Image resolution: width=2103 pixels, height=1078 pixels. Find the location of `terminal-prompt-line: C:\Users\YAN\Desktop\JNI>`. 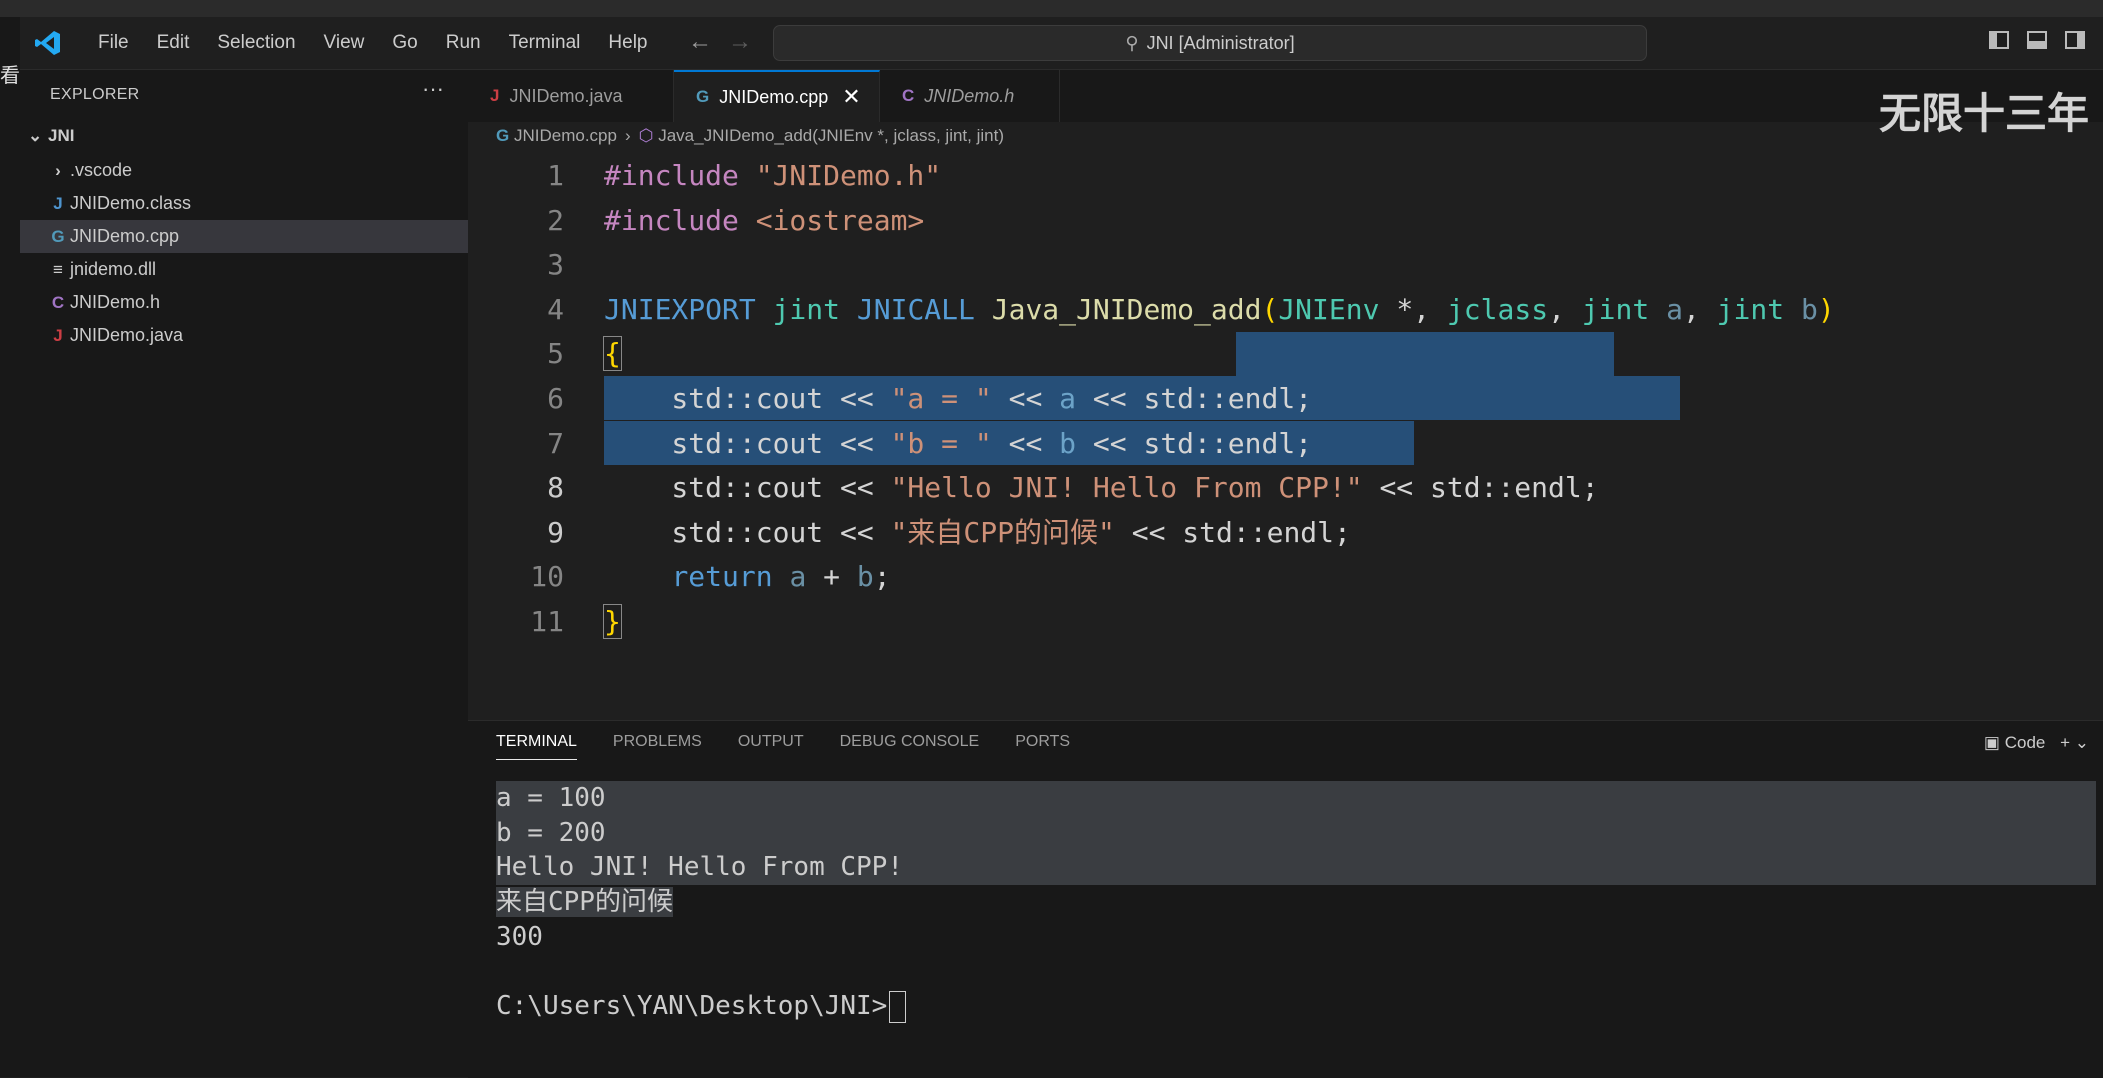

terminal-prompt-line: C:\Users\YAN\Desktop\JNI> is located at coordinates (1296, 1006).